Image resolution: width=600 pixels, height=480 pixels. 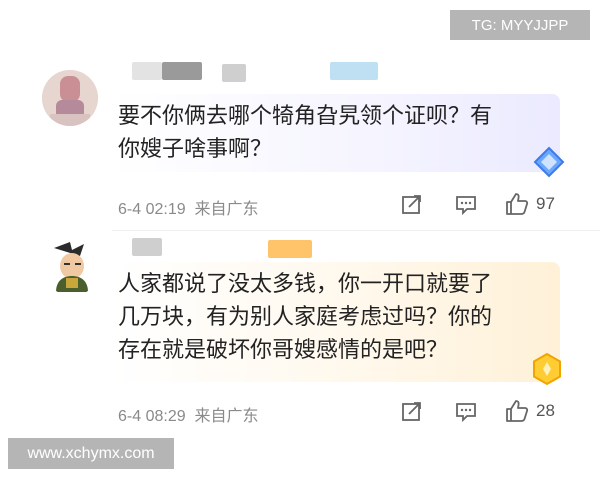 I want to click on comment-text: 要不你俩去哪个犄角旮旯领个证呗？有 你嫂子啥事啊？, so click(x=305, y=133).